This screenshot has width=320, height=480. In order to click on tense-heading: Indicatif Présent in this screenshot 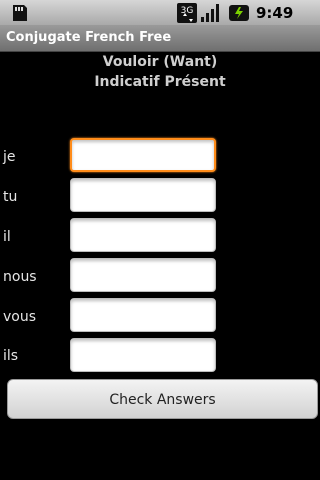, I will do `click(160, 82)`.